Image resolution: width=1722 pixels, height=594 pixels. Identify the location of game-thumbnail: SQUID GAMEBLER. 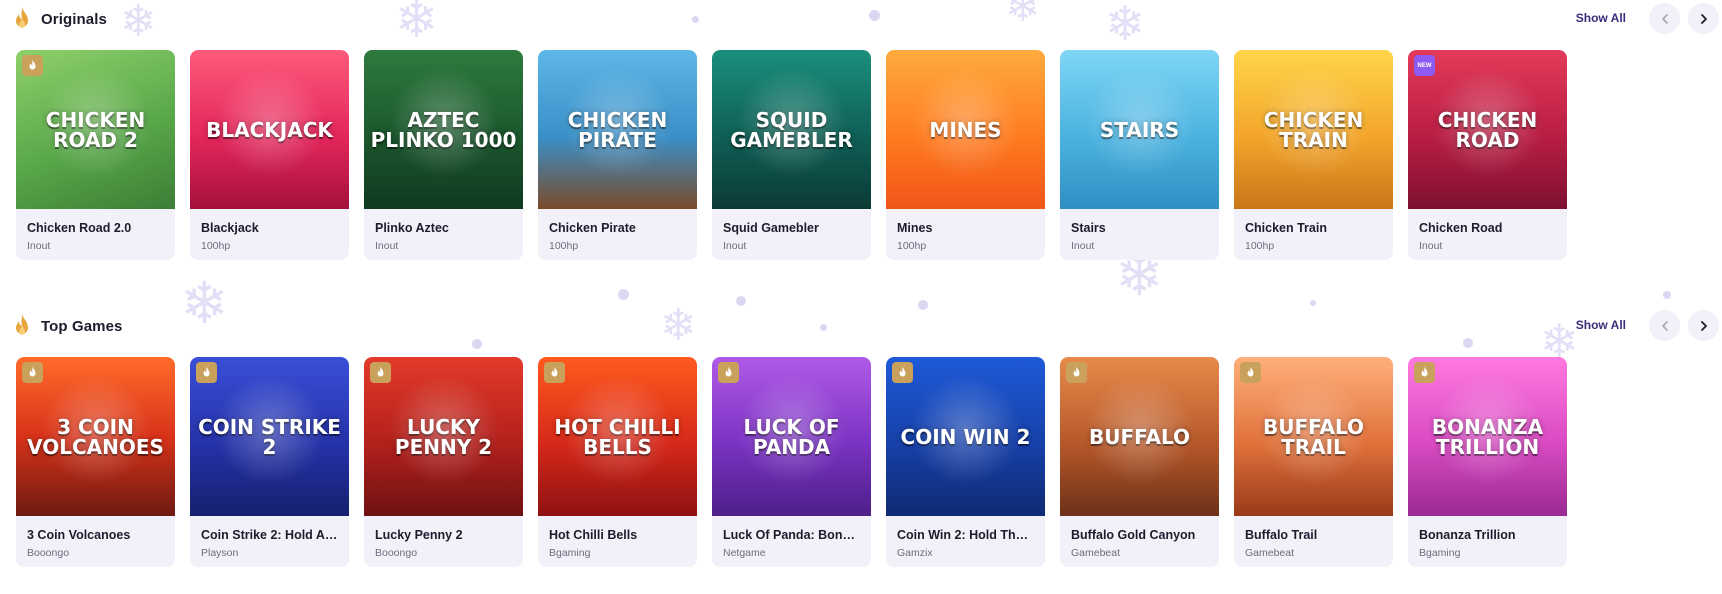
(791, 129).